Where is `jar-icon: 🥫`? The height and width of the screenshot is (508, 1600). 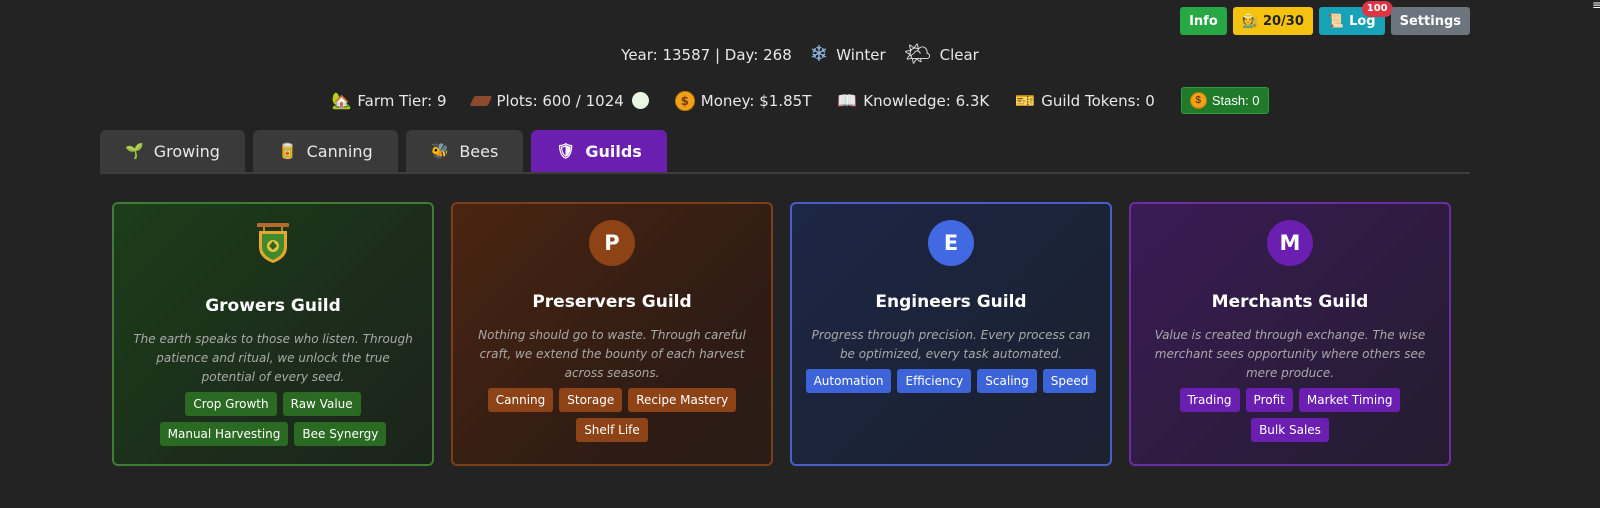 jar-icon: 🥫 is located at coordinates (287, 151).